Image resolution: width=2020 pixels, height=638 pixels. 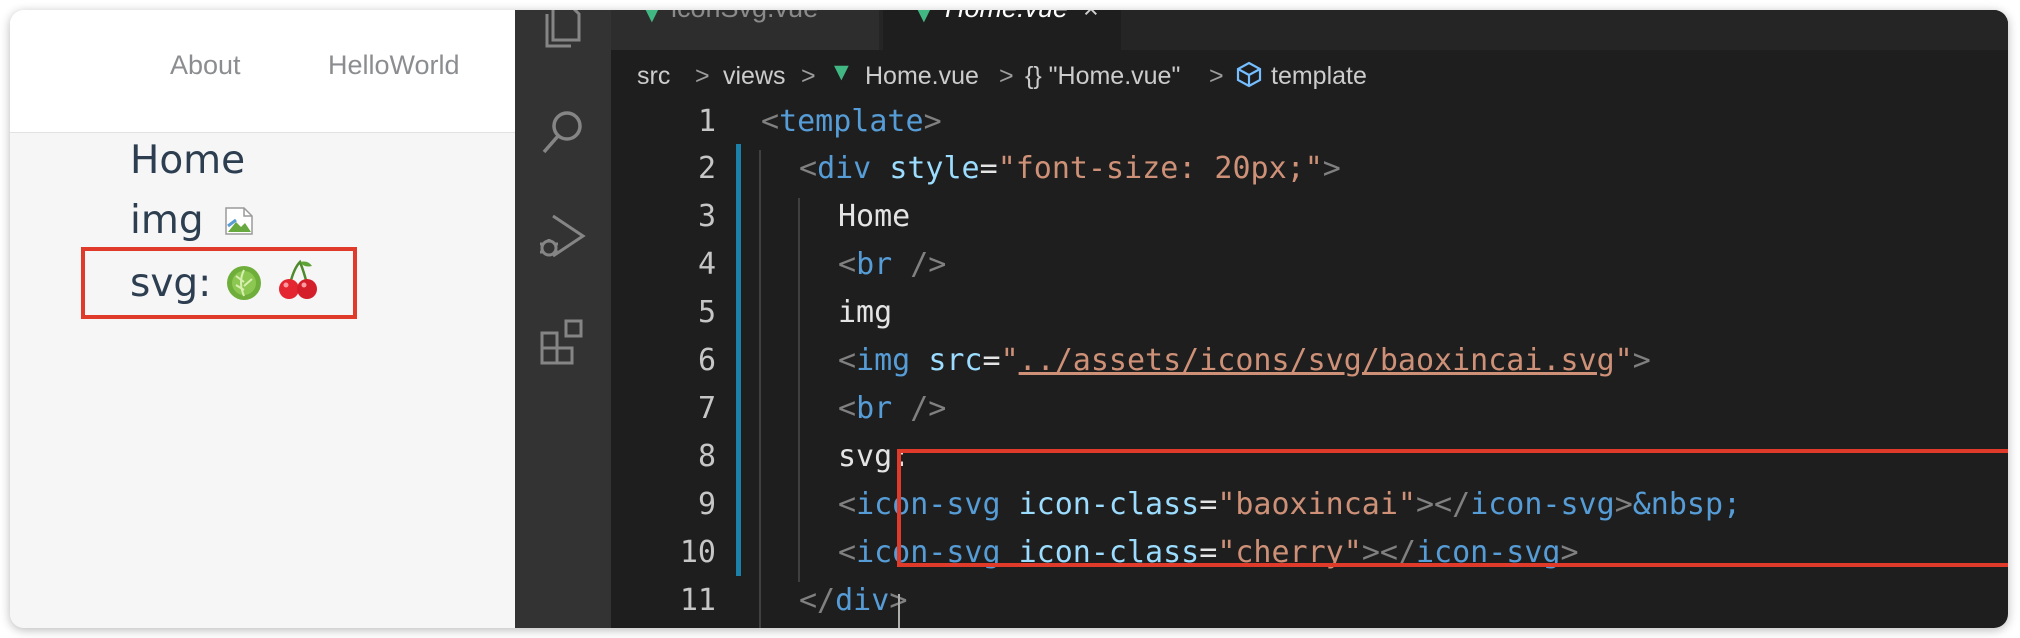 What do you see at coordinates (706, 408) in the screenshot?
I see `line-number: 7` at bounding box center [706, 408].